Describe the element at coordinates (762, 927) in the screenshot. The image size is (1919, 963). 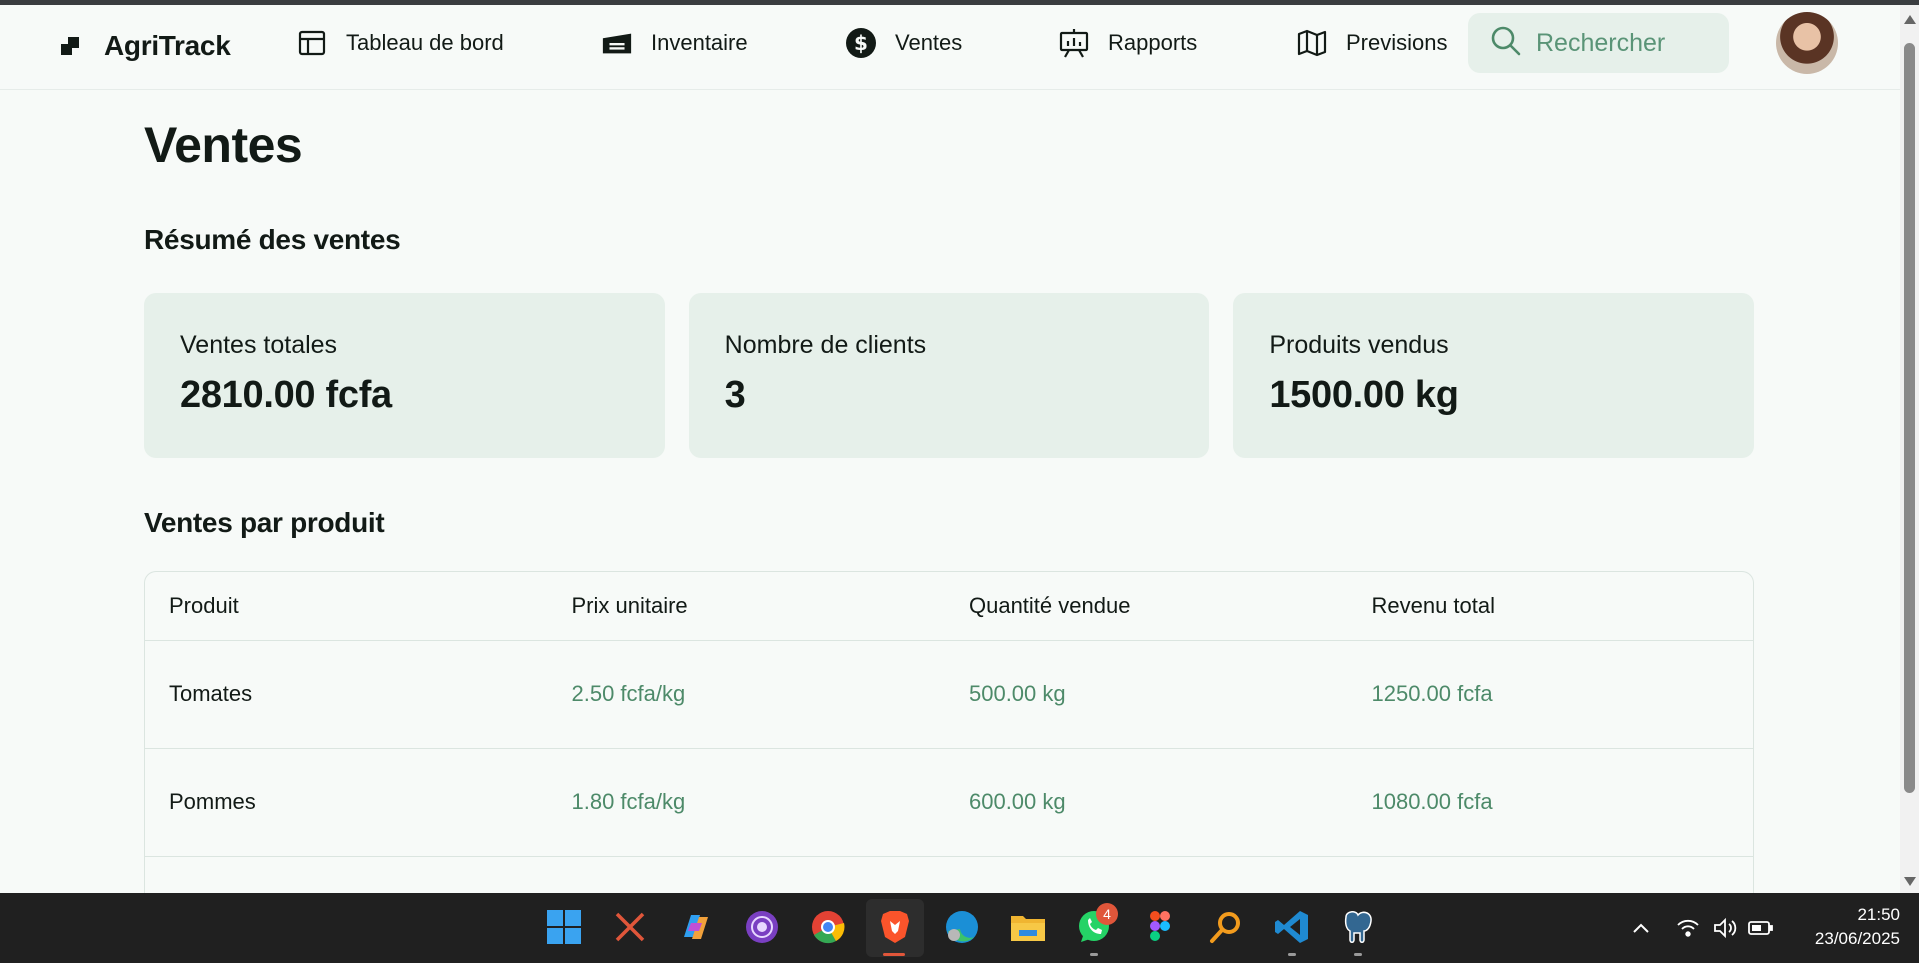
I see `tor-browser-icon` at that location.